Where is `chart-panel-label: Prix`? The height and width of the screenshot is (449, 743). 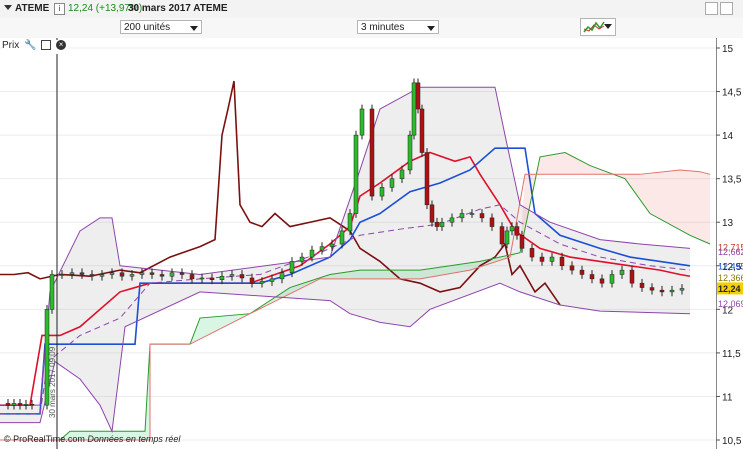
chart-panel-label: Prix is located at coordinates (11, 45).